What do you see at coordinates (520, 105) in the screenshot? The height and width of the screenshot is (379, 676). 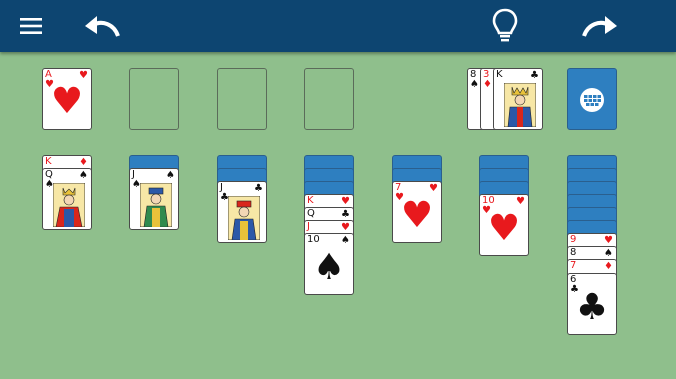 I see `king-portrait-icon` at bounding box center [520, 105].